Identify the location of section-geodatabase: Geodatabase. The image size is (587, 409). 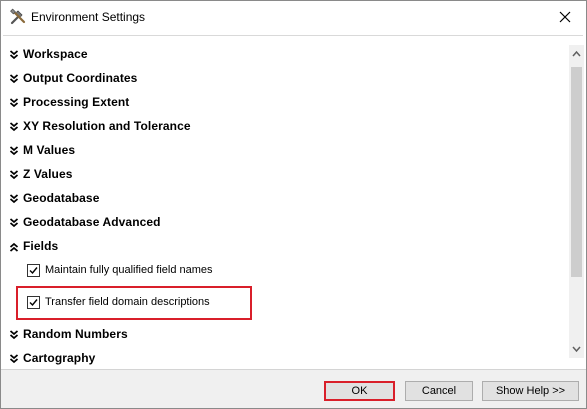
(54, 198).